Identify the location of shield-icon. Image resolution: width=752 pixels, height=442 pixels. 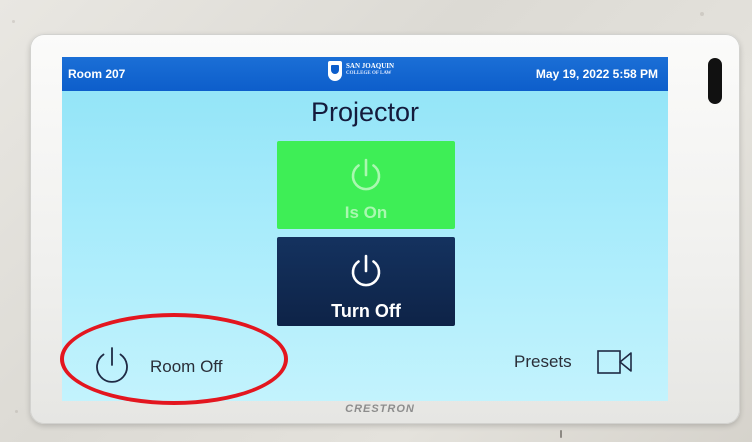
(335, 71).